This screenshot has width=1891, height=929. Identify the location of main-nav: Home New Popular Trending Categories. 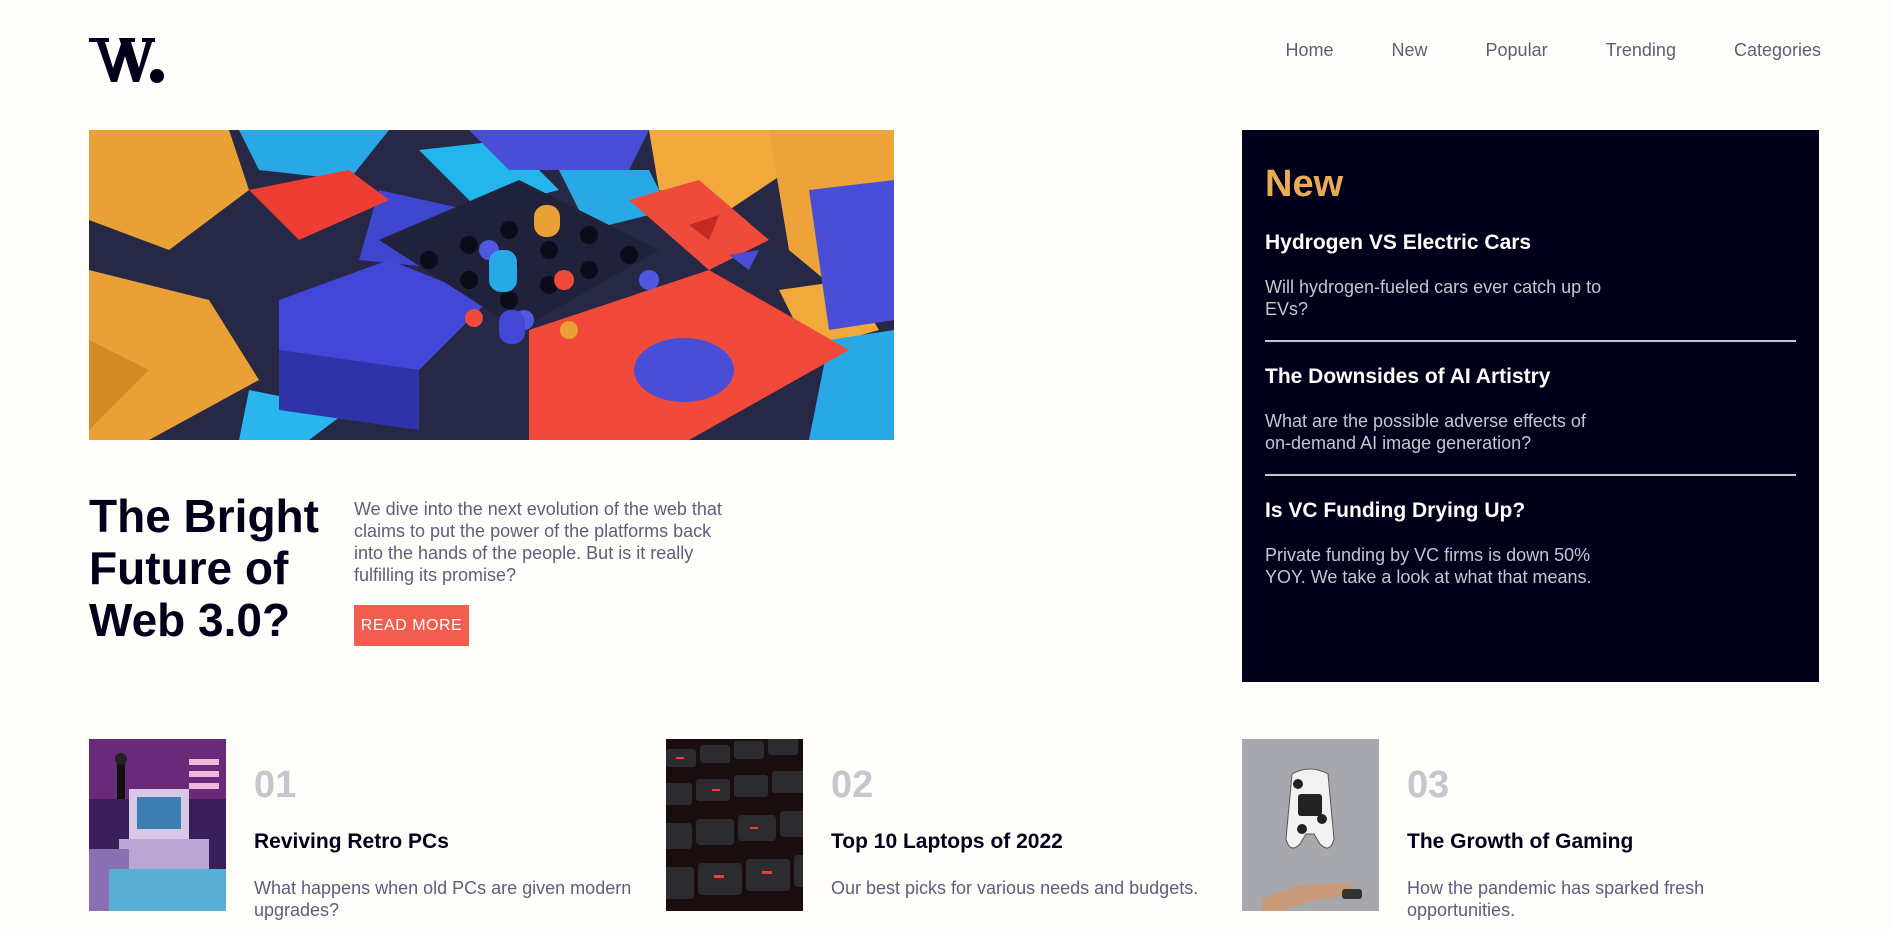
(1525, 50).